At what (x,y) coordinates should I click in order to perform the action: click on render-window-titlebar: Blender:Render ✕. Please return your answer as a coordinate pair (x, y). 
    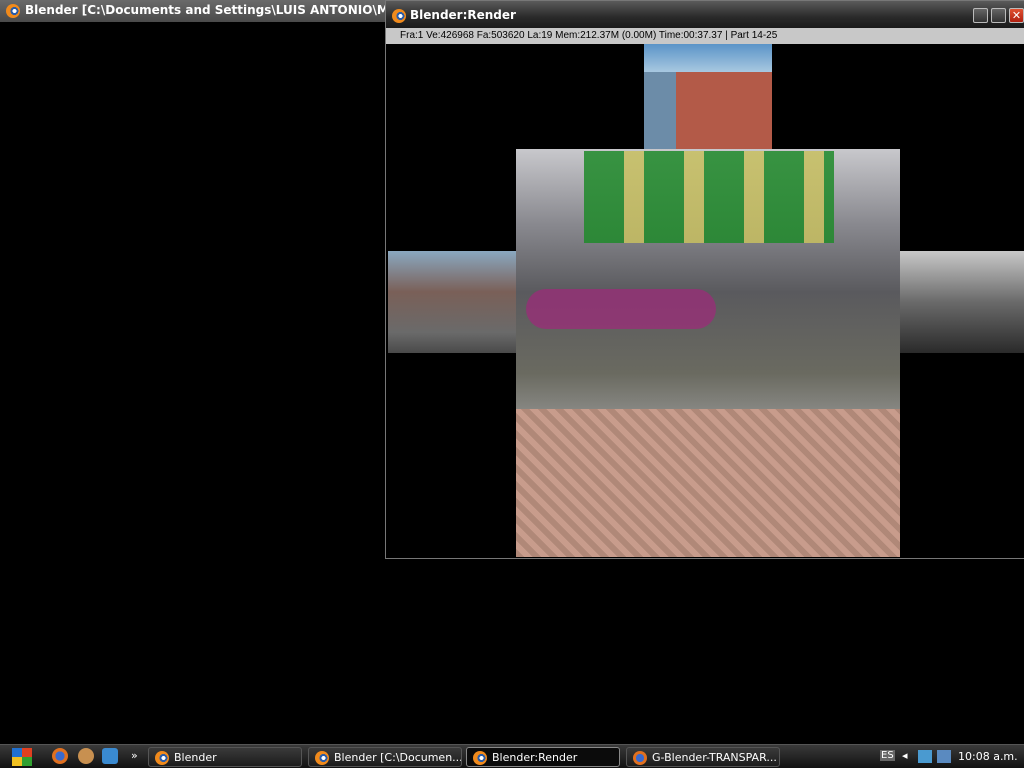
    Looking at the image, I should click on (705, 14).